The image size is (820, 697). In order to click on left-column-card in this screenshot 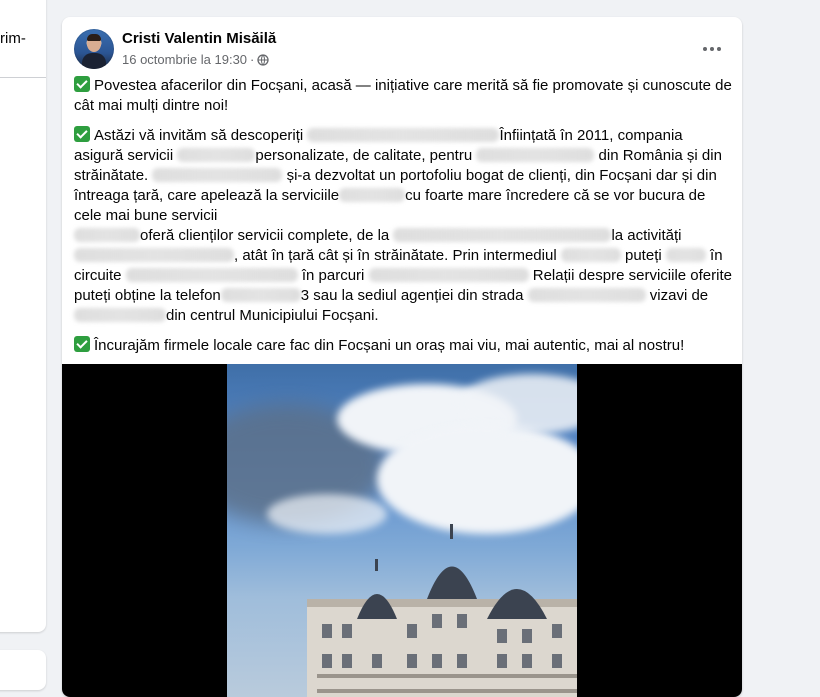, I will do `click(23, 316)`.